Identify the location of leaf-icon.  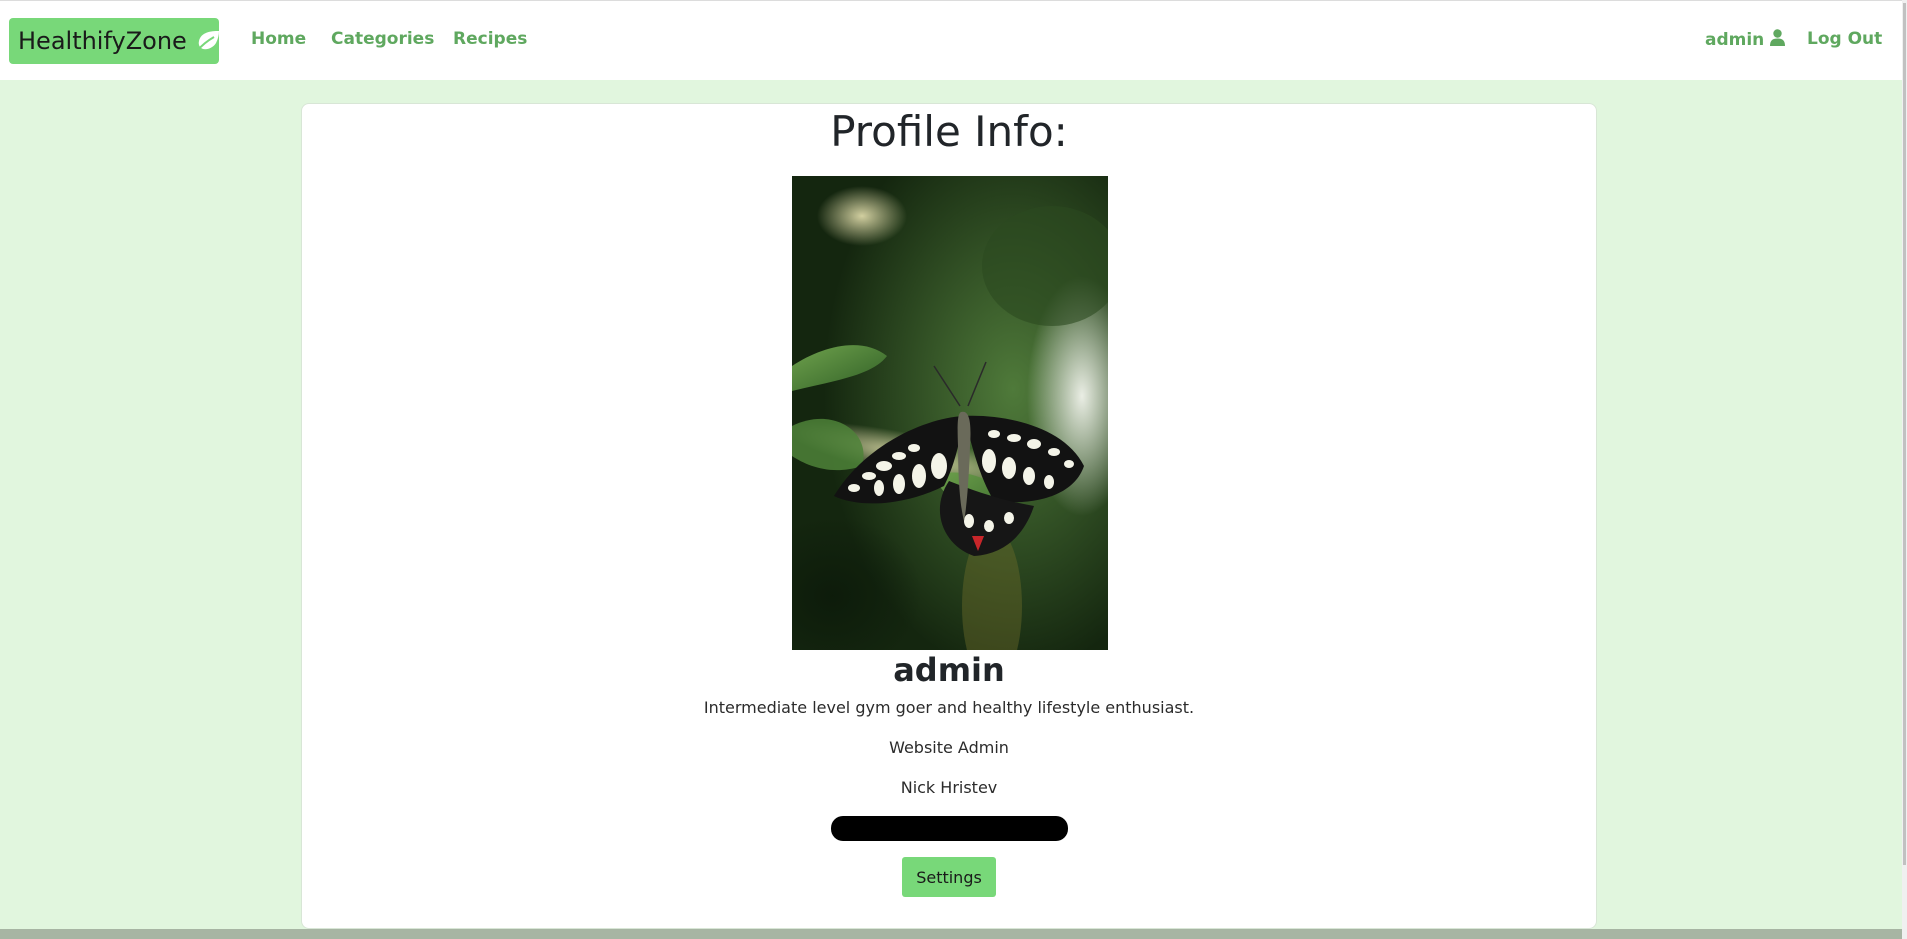
(208, 41).